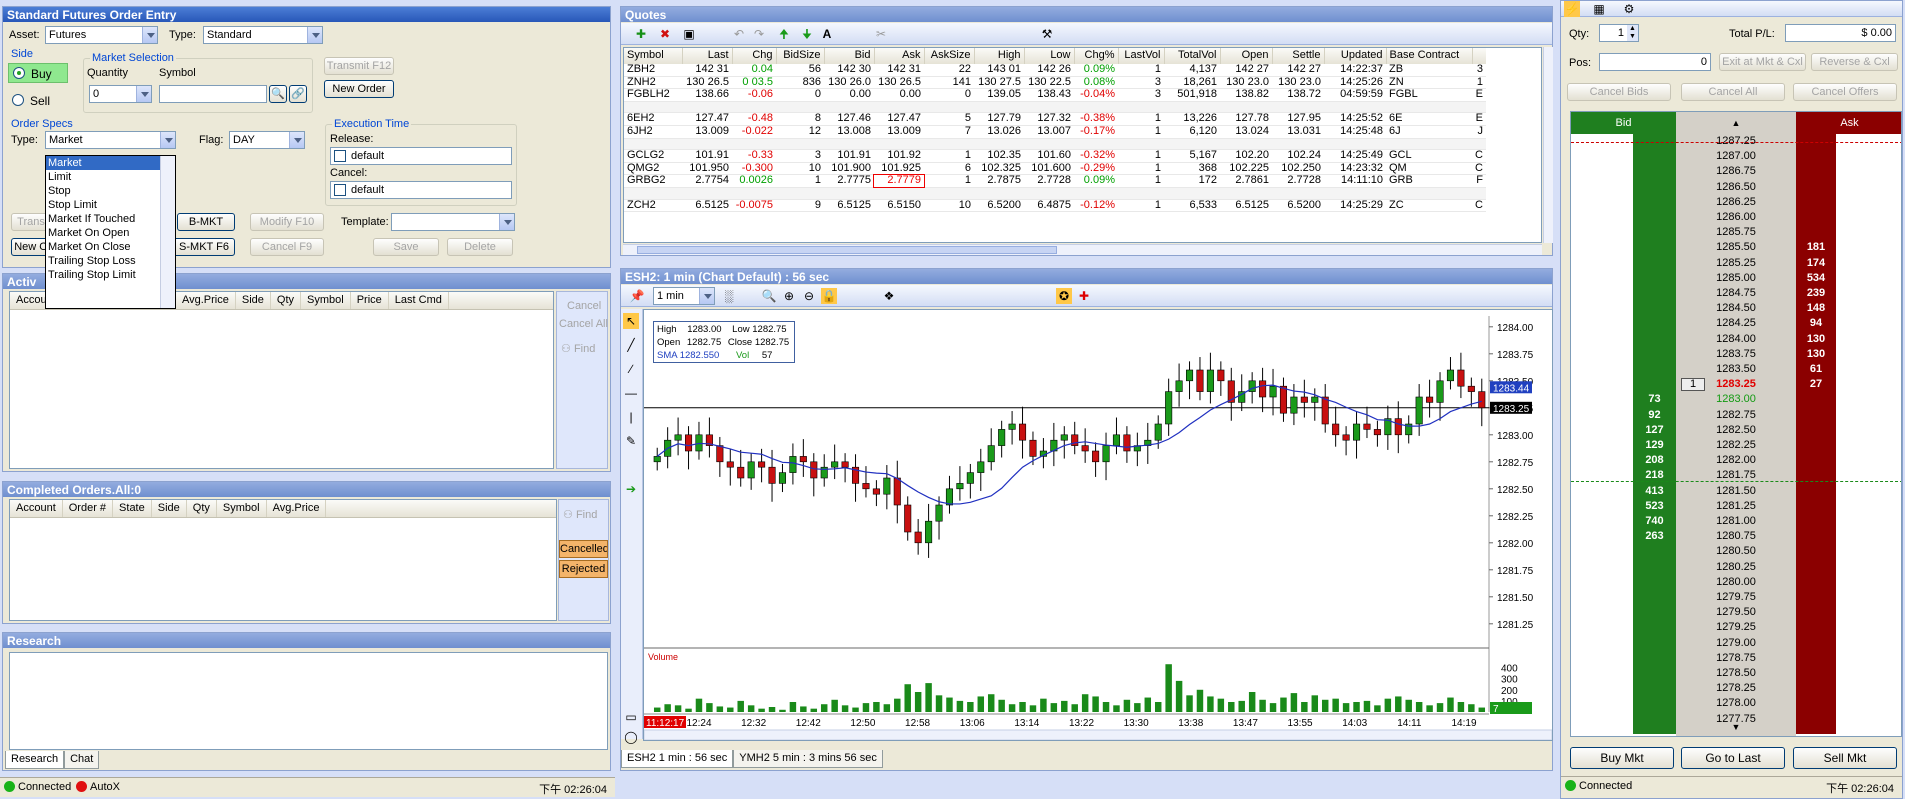 The width and height of the screenshot is (1905, 799). What do you see at coordinates (684, 296) in the screenshot?
I see `interval-select: 1 min` at bounding box center [684, 296].